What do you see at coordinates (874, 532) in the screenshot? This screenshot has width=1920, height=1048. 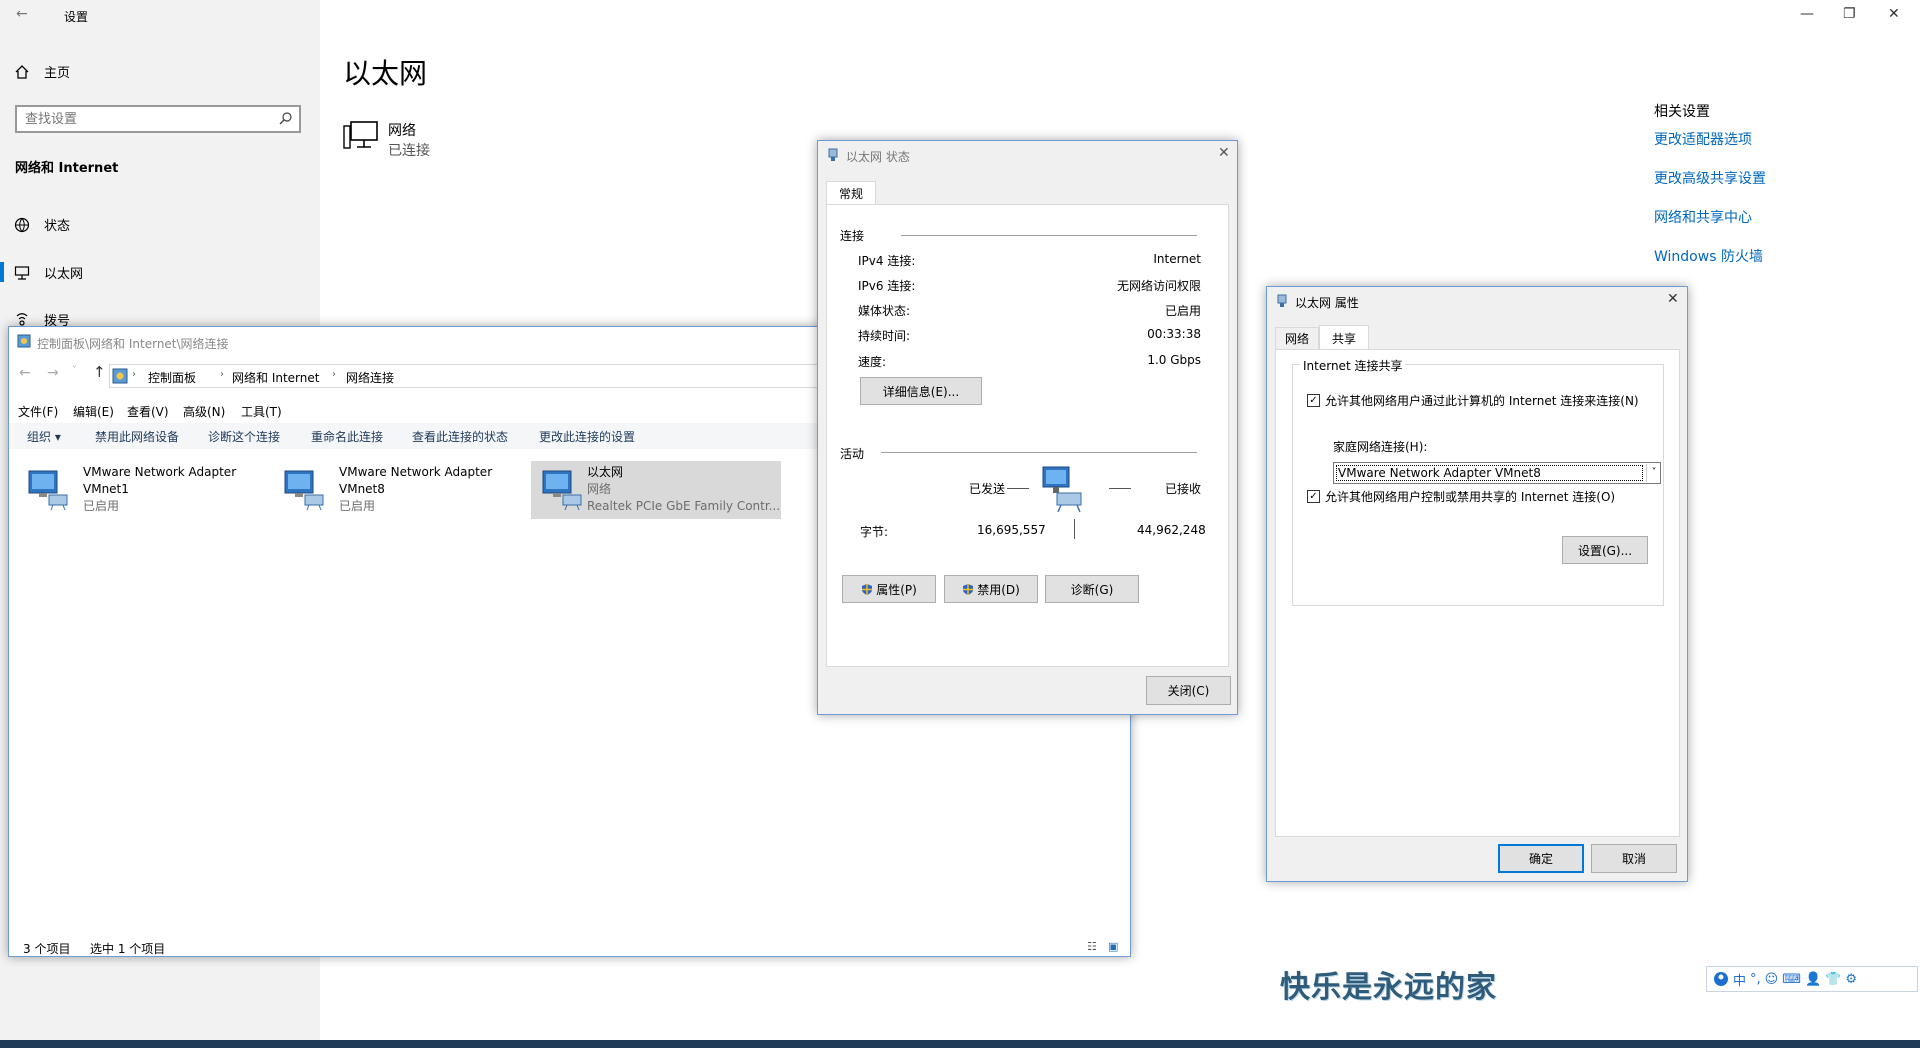 I see `bytes-label: 字节:` at bounding box center [874, 532].